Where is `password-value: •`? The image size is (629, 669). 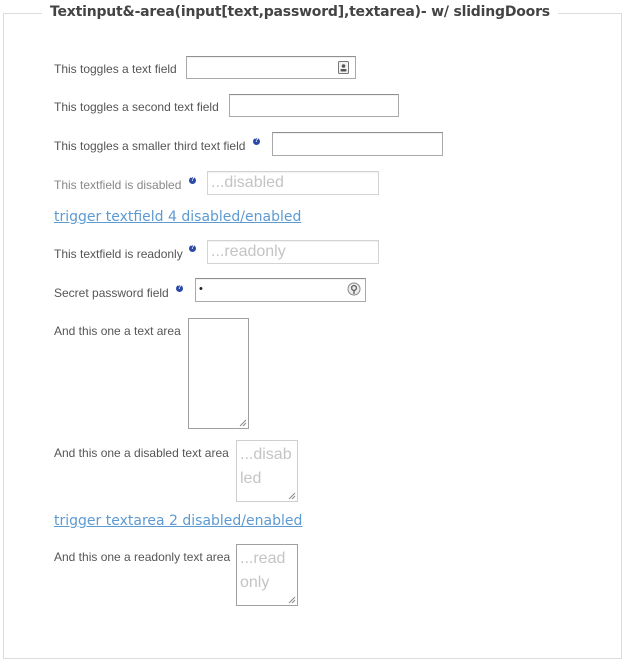
password-value: • is located at coordinates (201, 289).